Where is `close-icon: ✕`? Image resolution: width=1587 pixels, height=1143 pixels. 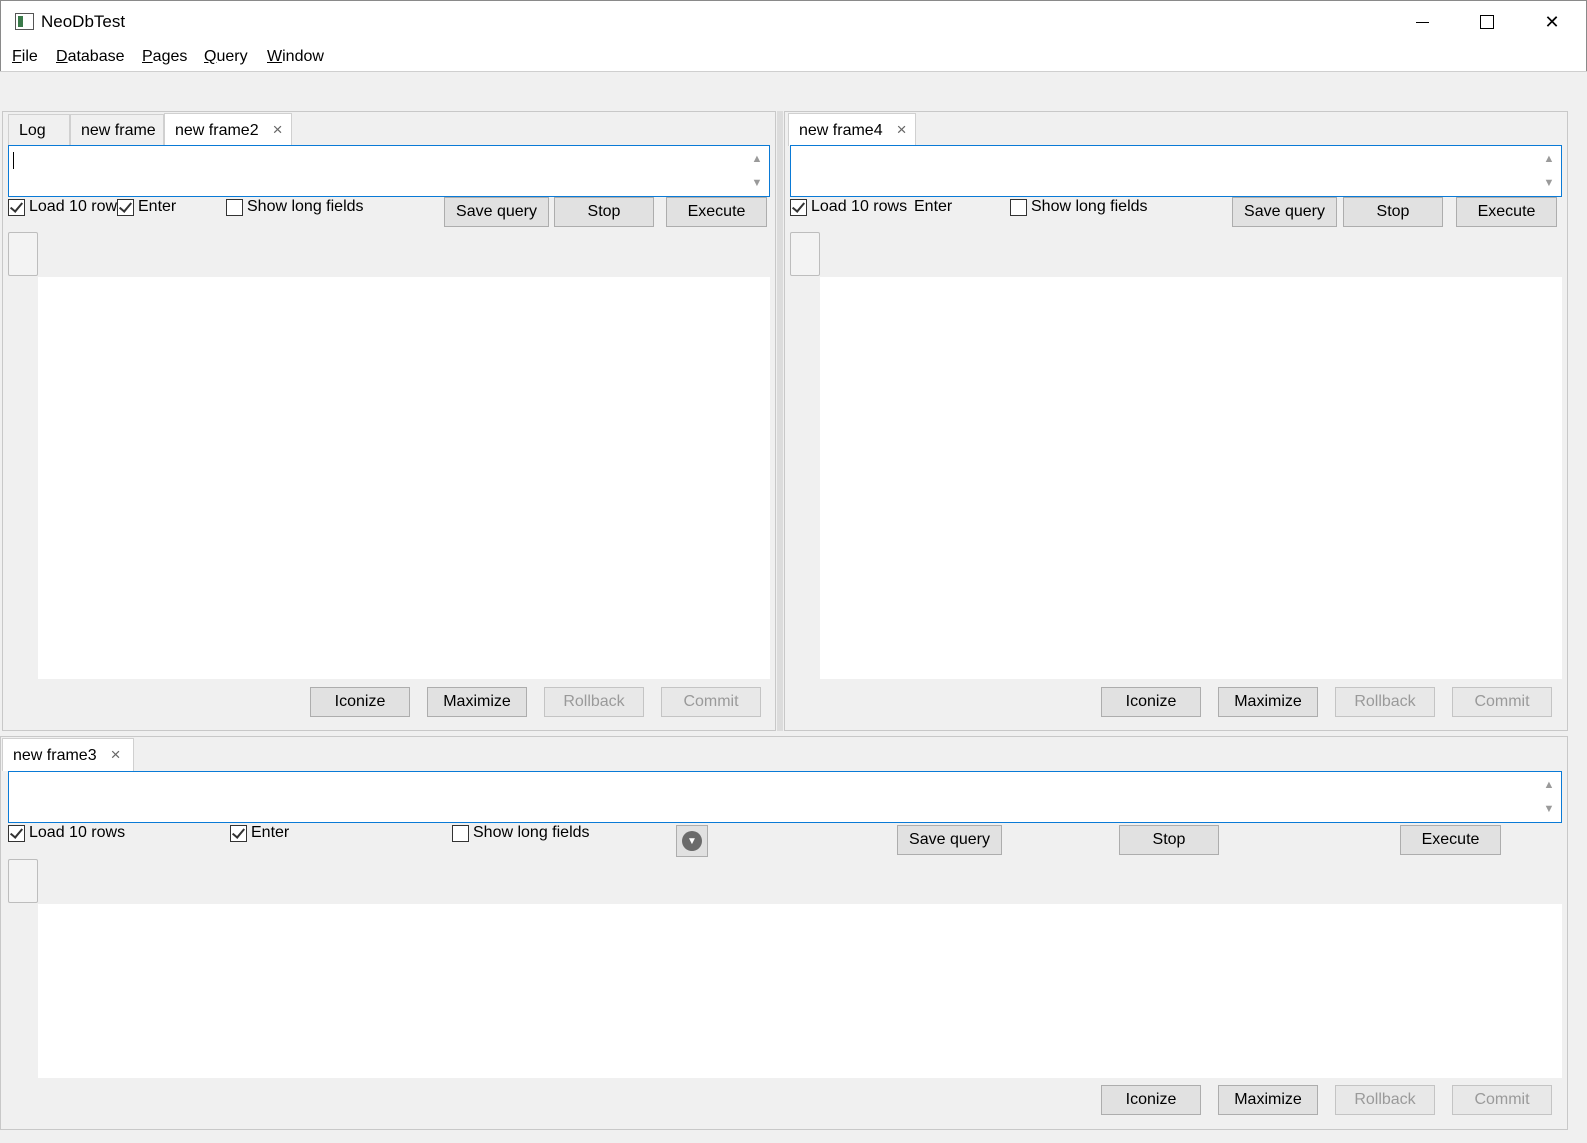 close-icon: ✕ is located at coordinates (1552, 22).